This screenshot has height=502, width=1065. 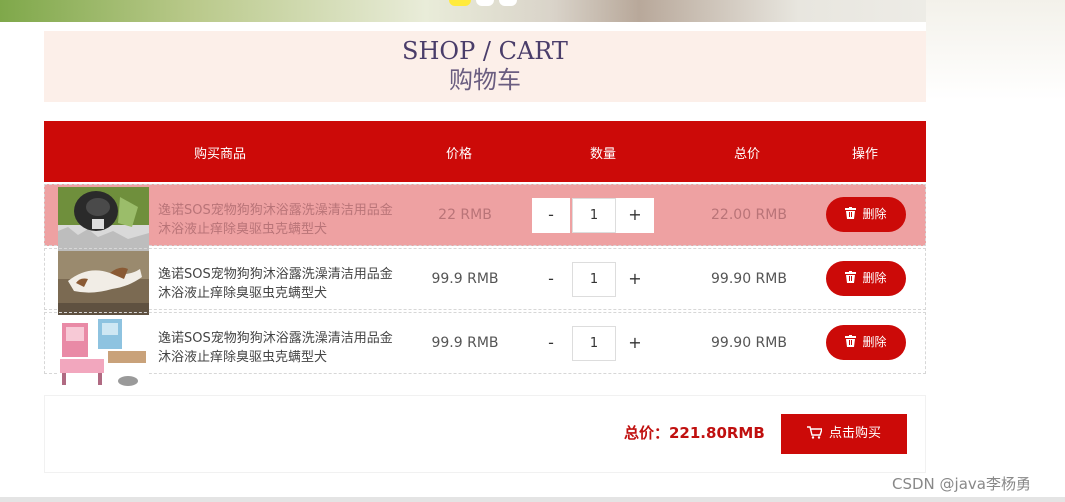 I want to click on cart-footer: 总价：221.80RMB 点击购买, so click(x=485, y=434).